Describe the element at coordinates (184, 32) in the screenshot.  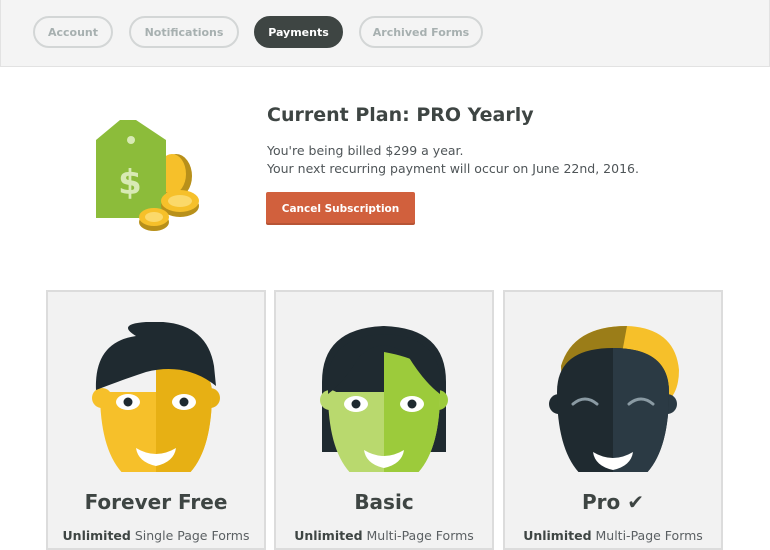
I see `tab-notifications: Notifications` at that location.